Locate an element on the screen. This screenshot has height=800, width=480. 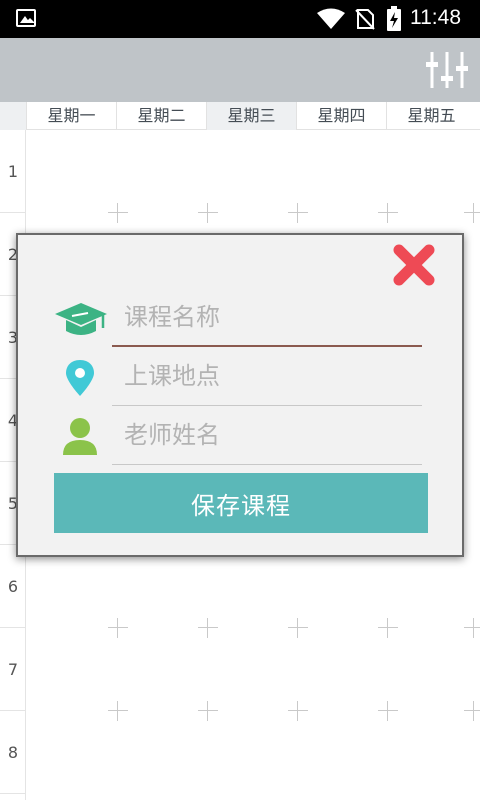
time-slot: 1 is located at coordinates (13, 171).